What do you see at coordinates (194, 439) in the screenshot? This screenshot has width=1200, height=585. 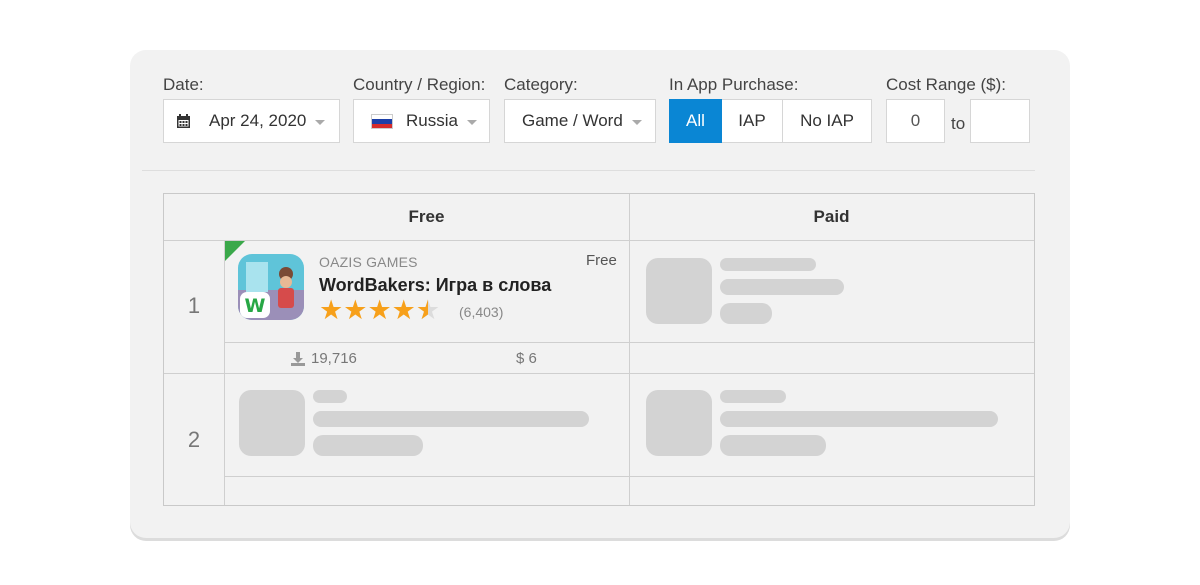 I see `rank-number: 2` at bounding box center [194, 439].